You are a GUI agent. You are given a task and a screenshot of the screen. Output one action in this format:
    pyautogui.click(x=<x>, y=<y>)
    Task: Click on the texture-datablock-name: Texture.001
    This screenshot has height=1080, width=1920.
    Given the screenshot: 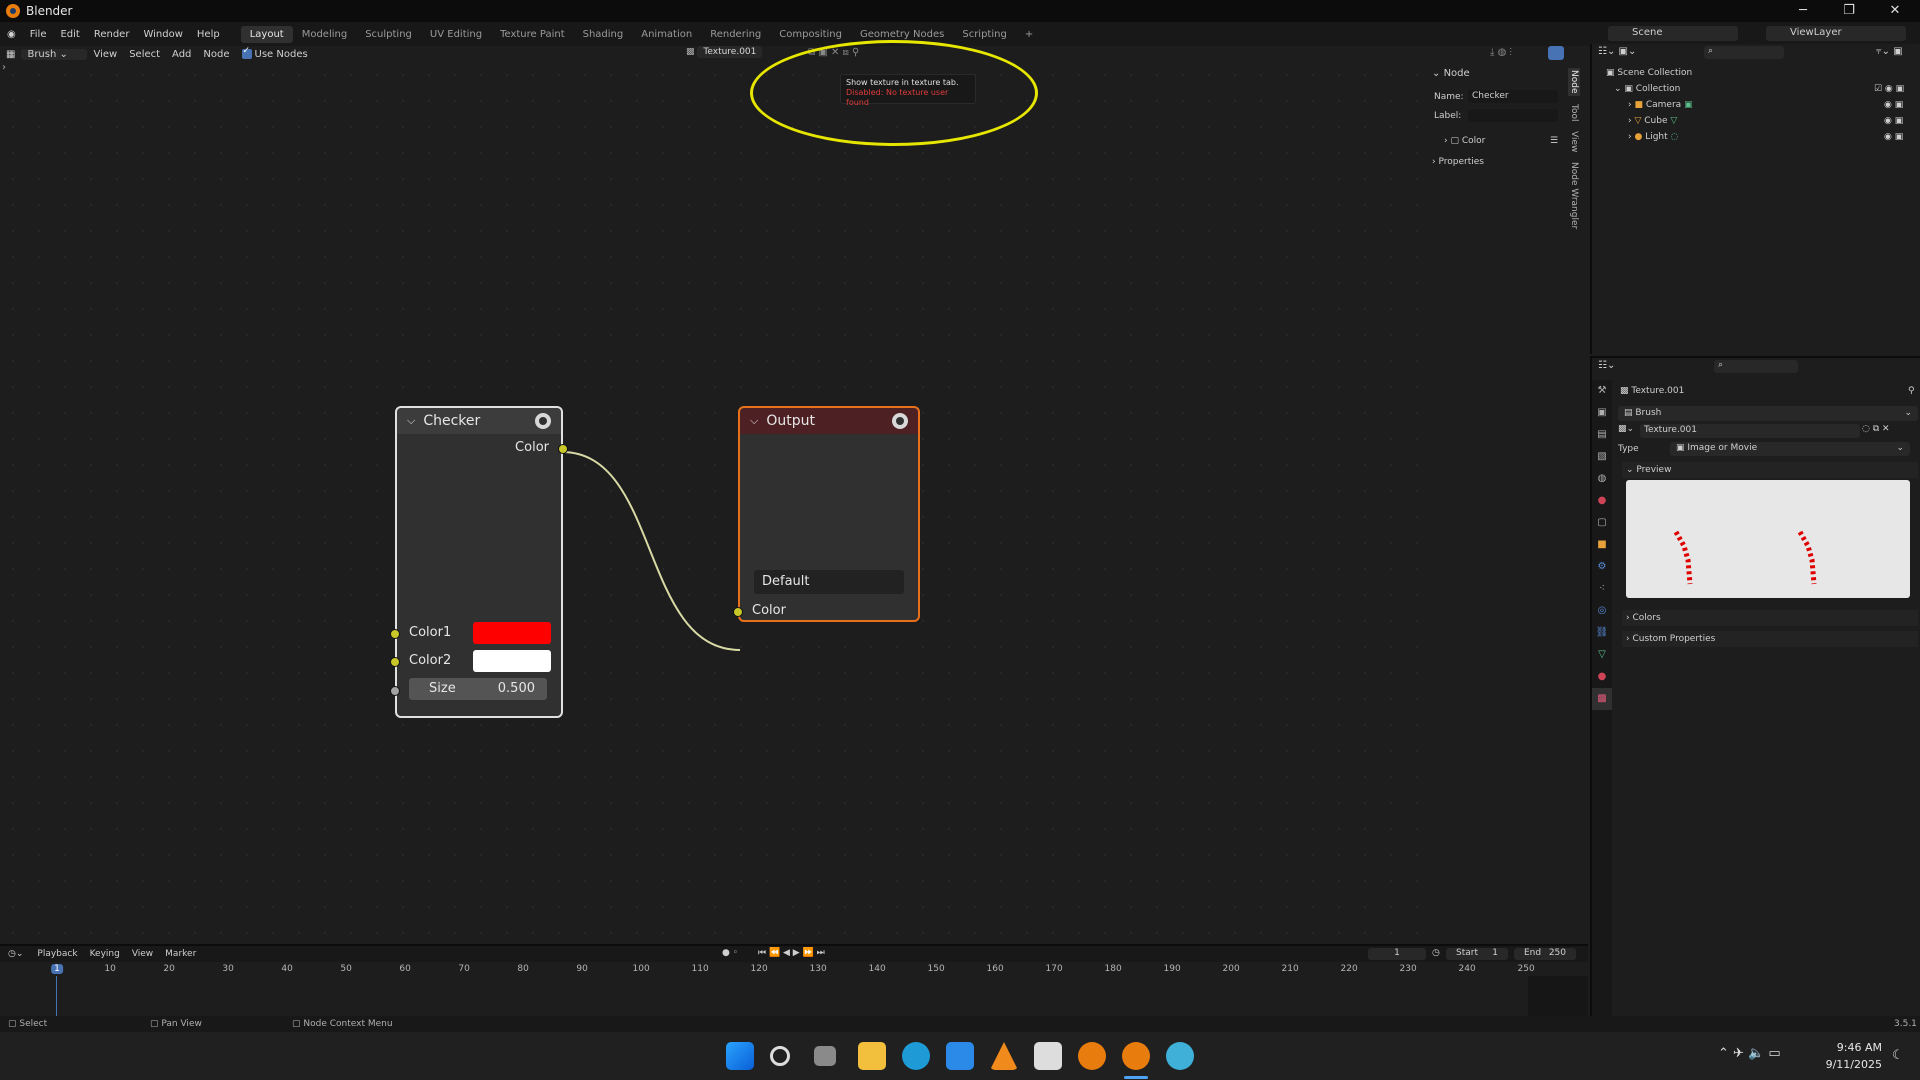 What is the action you would take?
    pyautogui.click(x=1750, y=431)
    